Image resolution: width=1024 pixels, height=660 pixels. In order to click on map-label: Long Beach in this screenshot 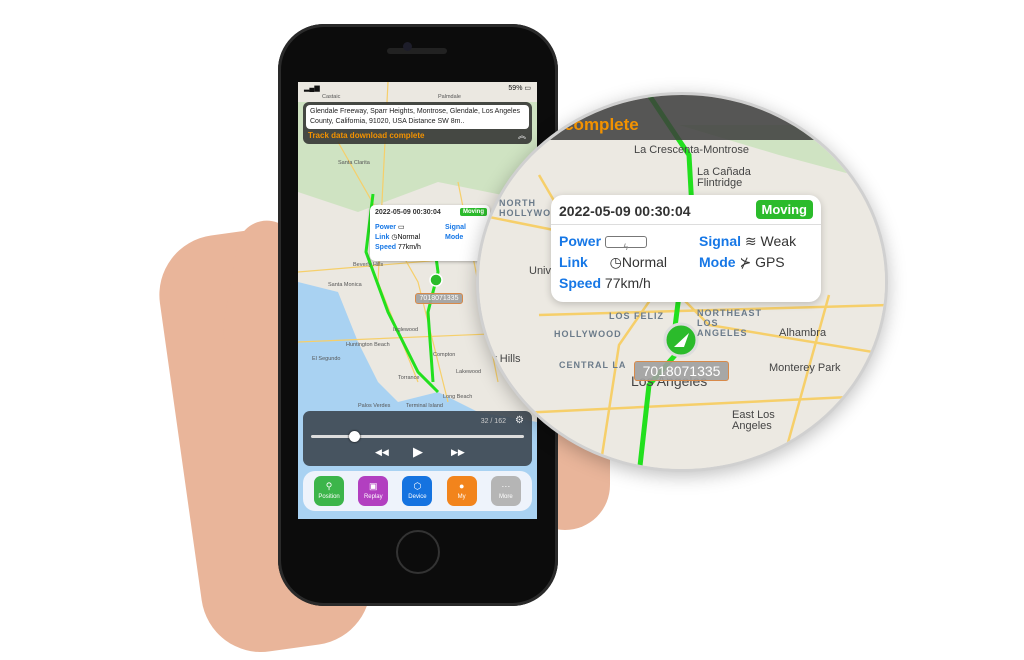, I will do `click(458, 397)`.